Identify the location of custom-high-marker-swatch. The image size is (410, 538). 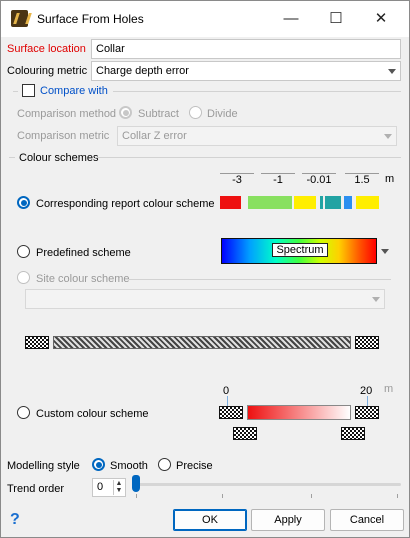
(353, 433).